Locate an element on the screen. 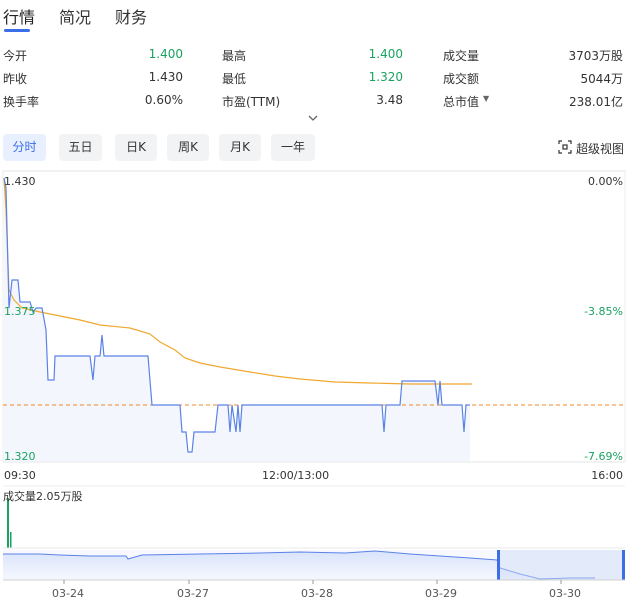  amount-label: 成交额 is located at coordinates (461, 79).